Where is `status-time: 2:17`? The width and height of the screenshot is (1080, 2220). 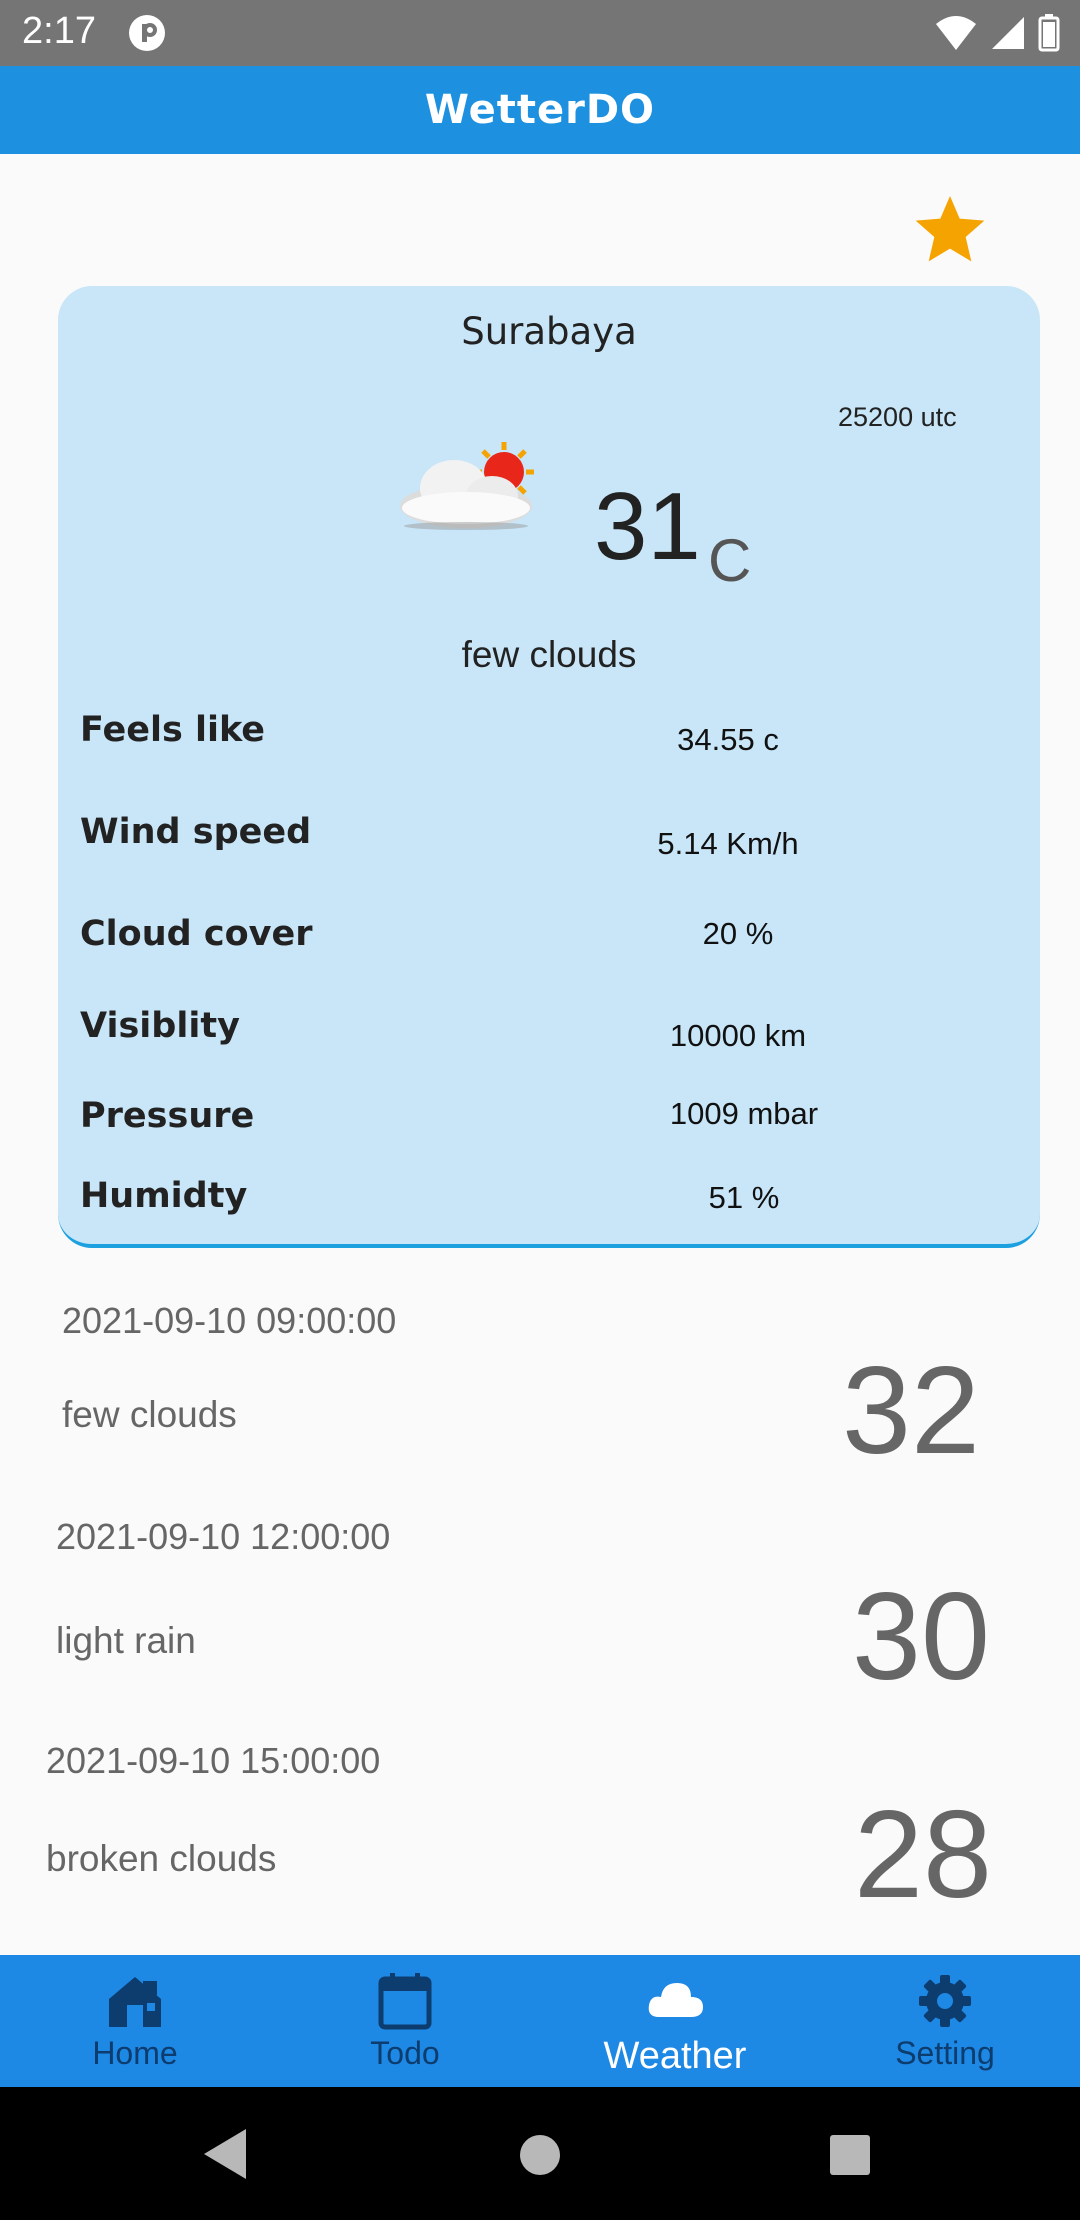 status-time: 2:17 is located at coordinates (59, 31).